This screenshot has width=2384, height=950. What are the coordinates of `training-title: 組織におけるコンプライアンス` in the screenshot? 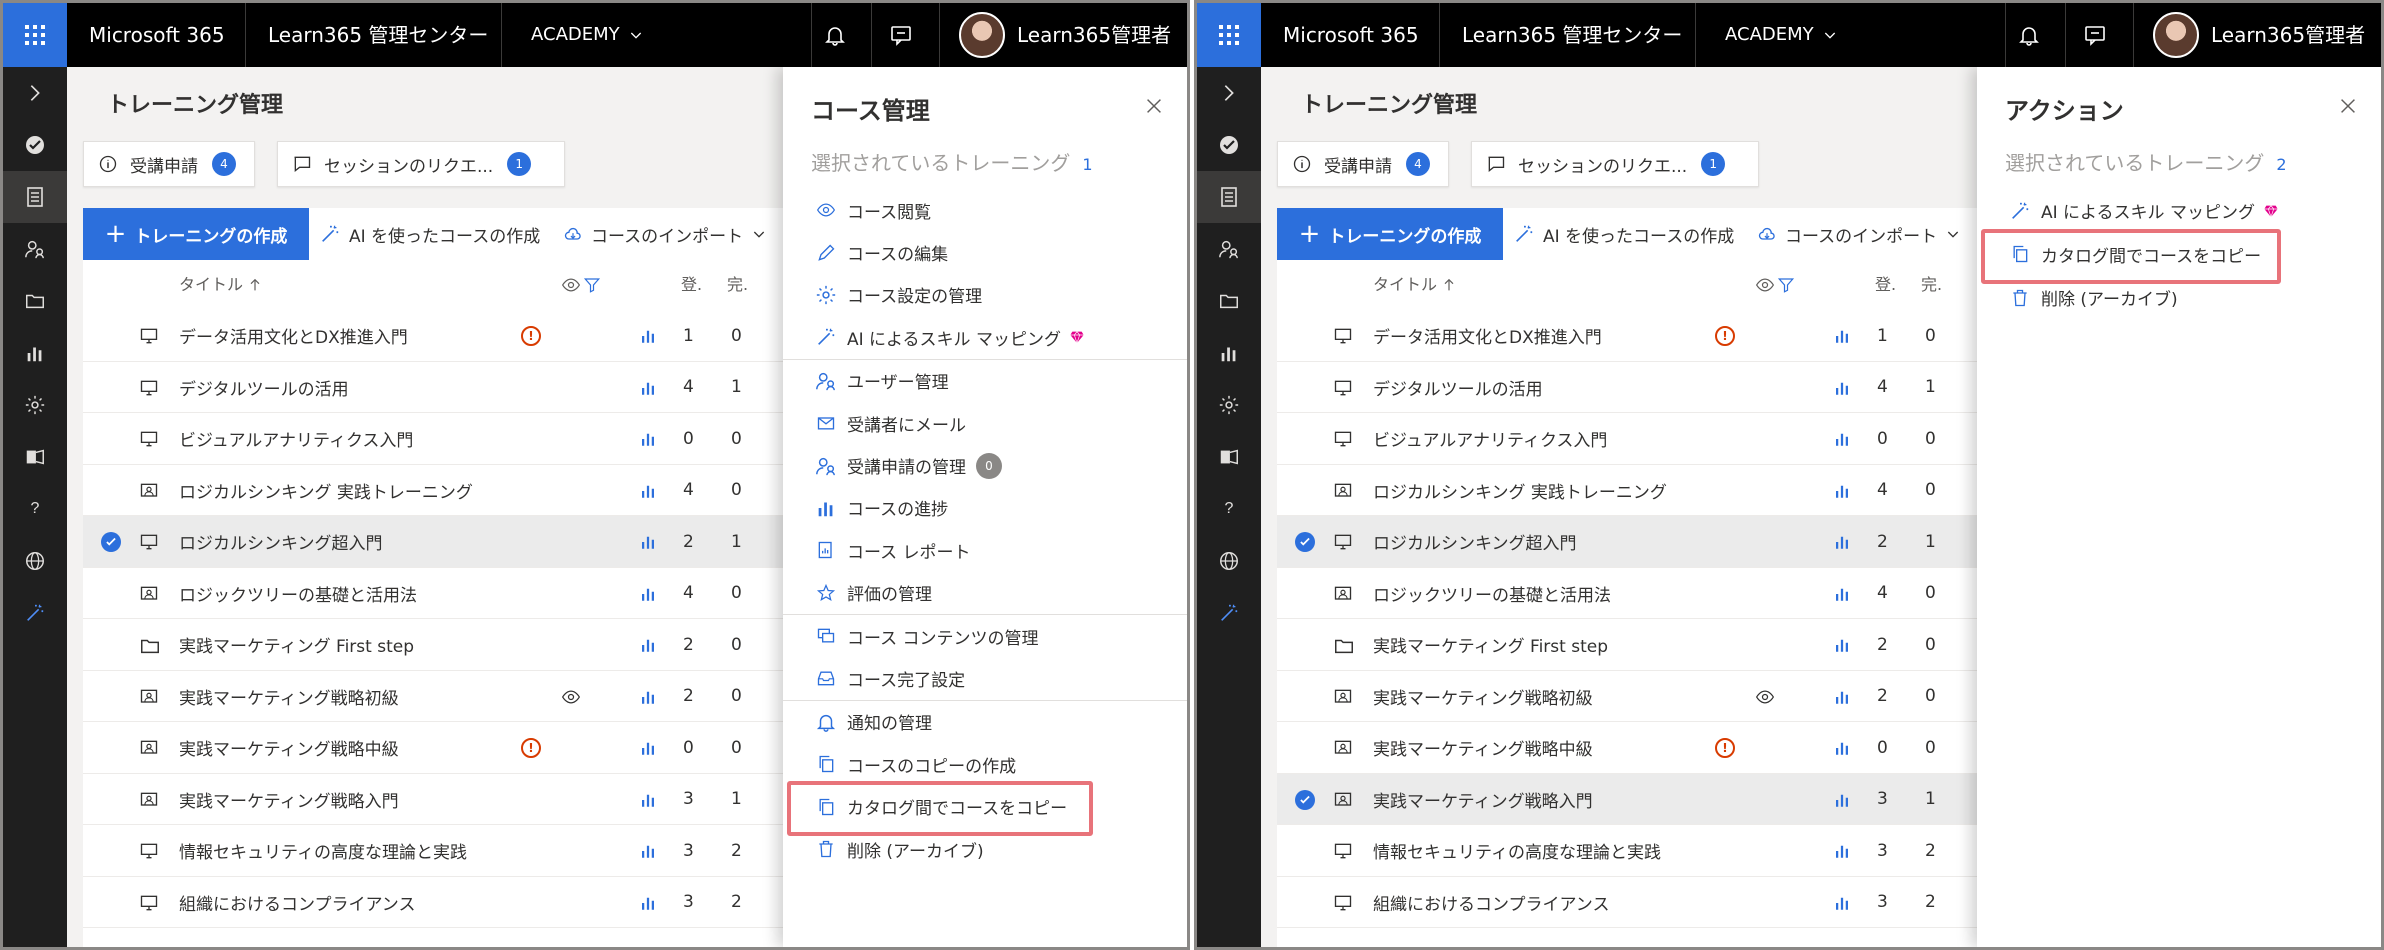 It's located at (297, 902).